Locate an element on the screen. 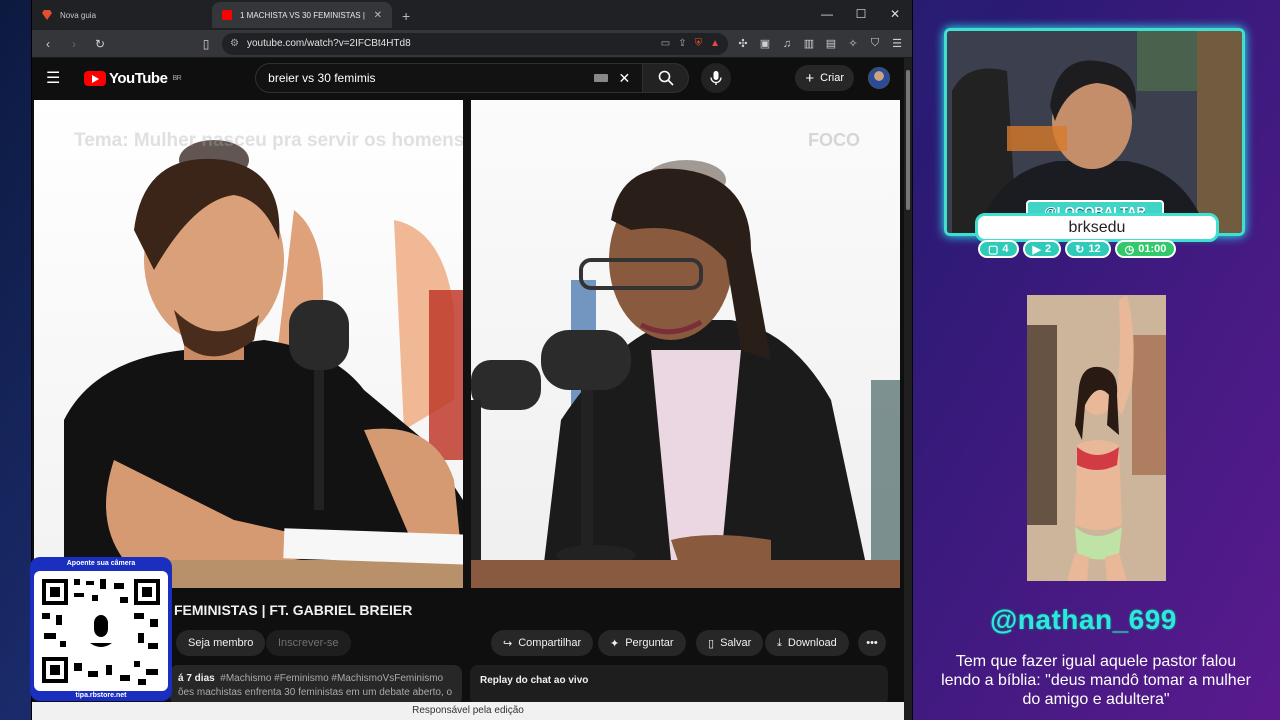 The width and height of the screenshot is (1280, 720). youtube-logo: YouTube BR is located at coordinates (133, 78).